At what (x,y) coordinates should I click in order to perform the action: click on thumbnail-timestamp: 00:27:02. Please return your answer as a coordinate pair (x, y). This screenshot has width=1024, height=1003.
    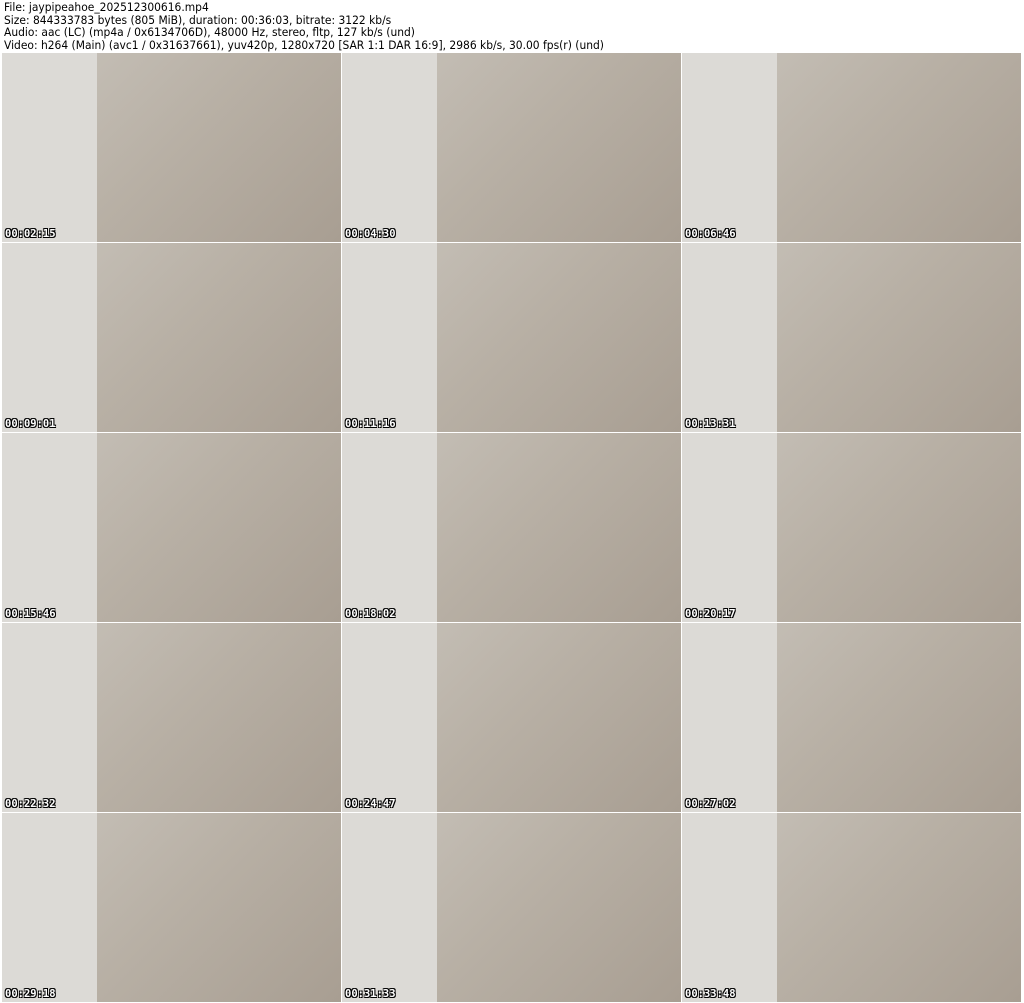
    Looking at the image, I should click on (710, 804).